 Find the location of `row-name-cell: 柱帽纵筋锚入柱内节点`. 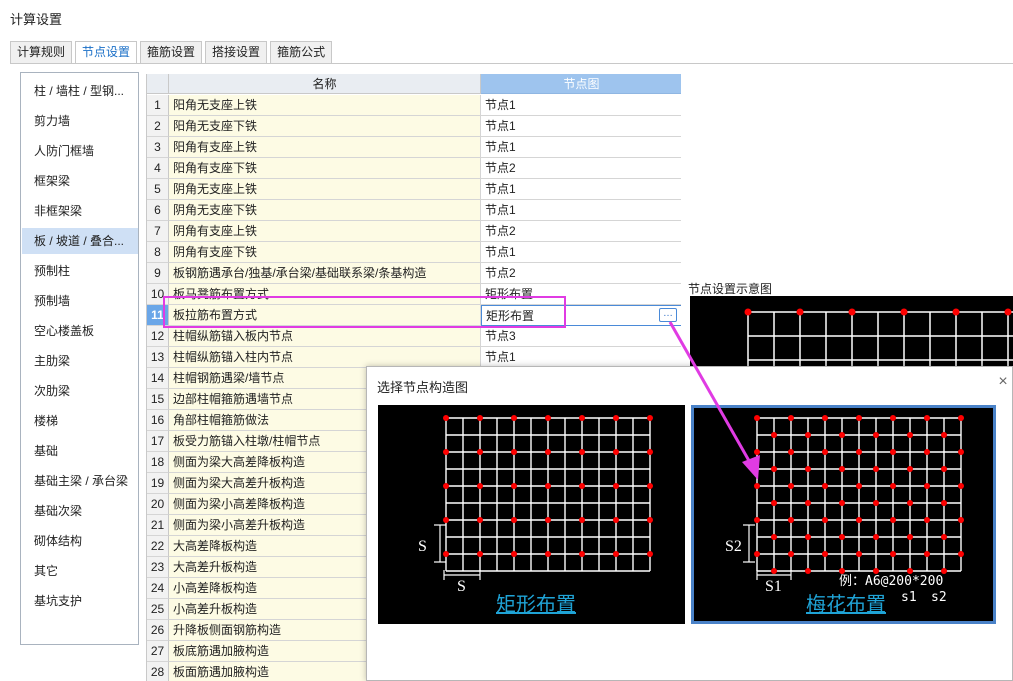

row-name-cell: 柱帽纵筋锚入柱内节点 is located at coordinates (325, 357).